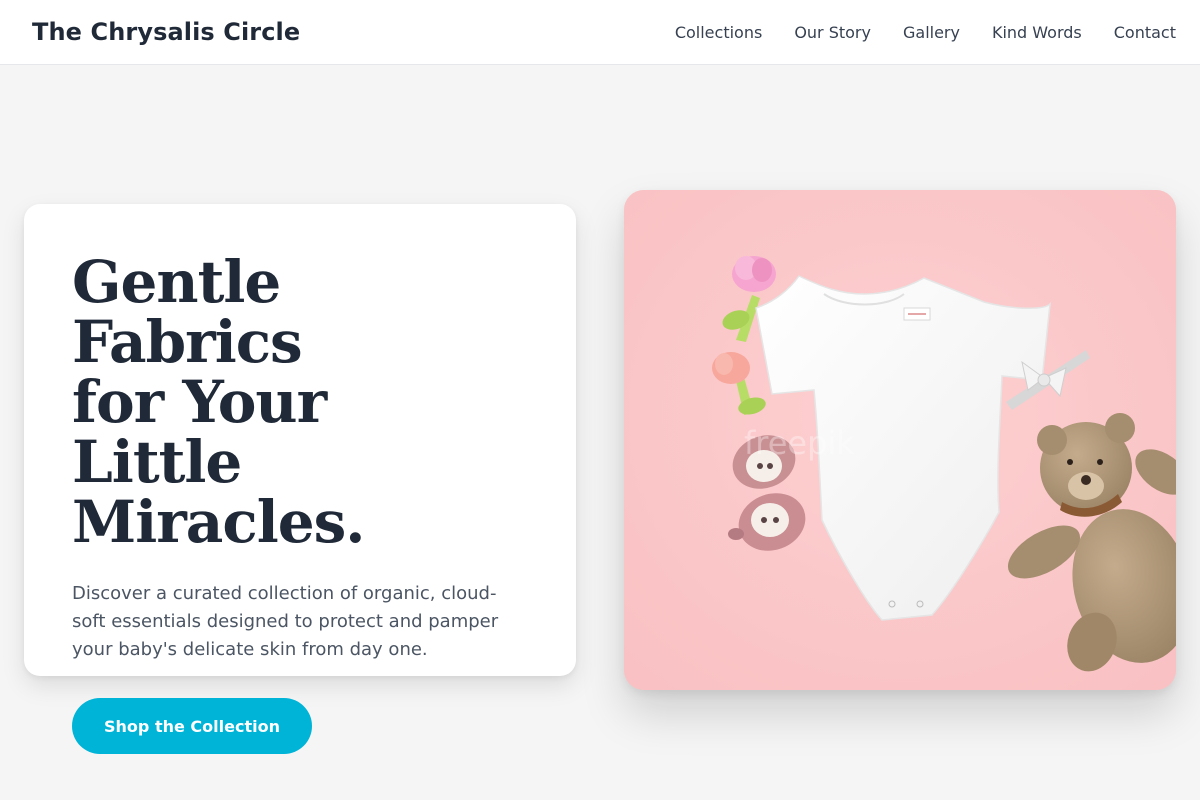 The width and height of the screenshot is (1200, 800). I want to click on hero-subtext-line: your baby's delicate skin from day one., so click(250, 649).